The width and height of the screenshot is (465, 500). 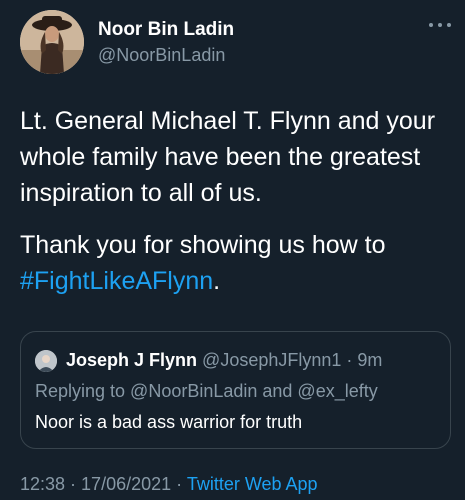 I want to click on tweet-text-end: ., so click(x=217, y=281).